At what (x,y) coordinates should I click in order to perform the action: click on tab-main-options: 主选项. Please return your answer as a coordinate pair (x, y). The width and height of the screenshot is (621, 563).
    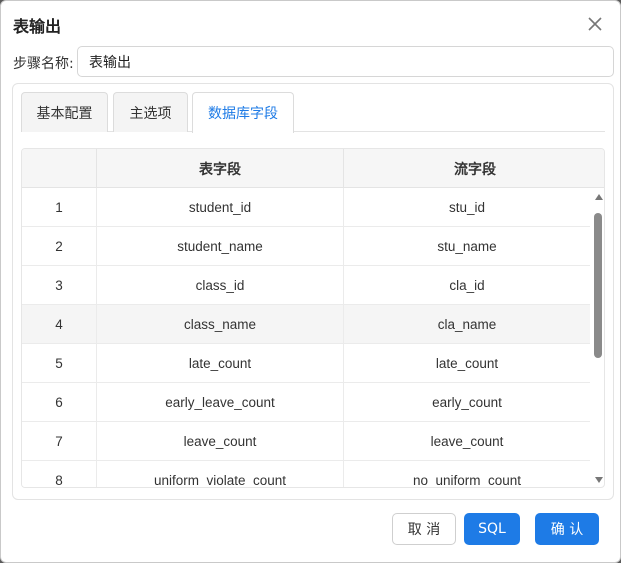
    Looking at the image, I should click on (150, 112).